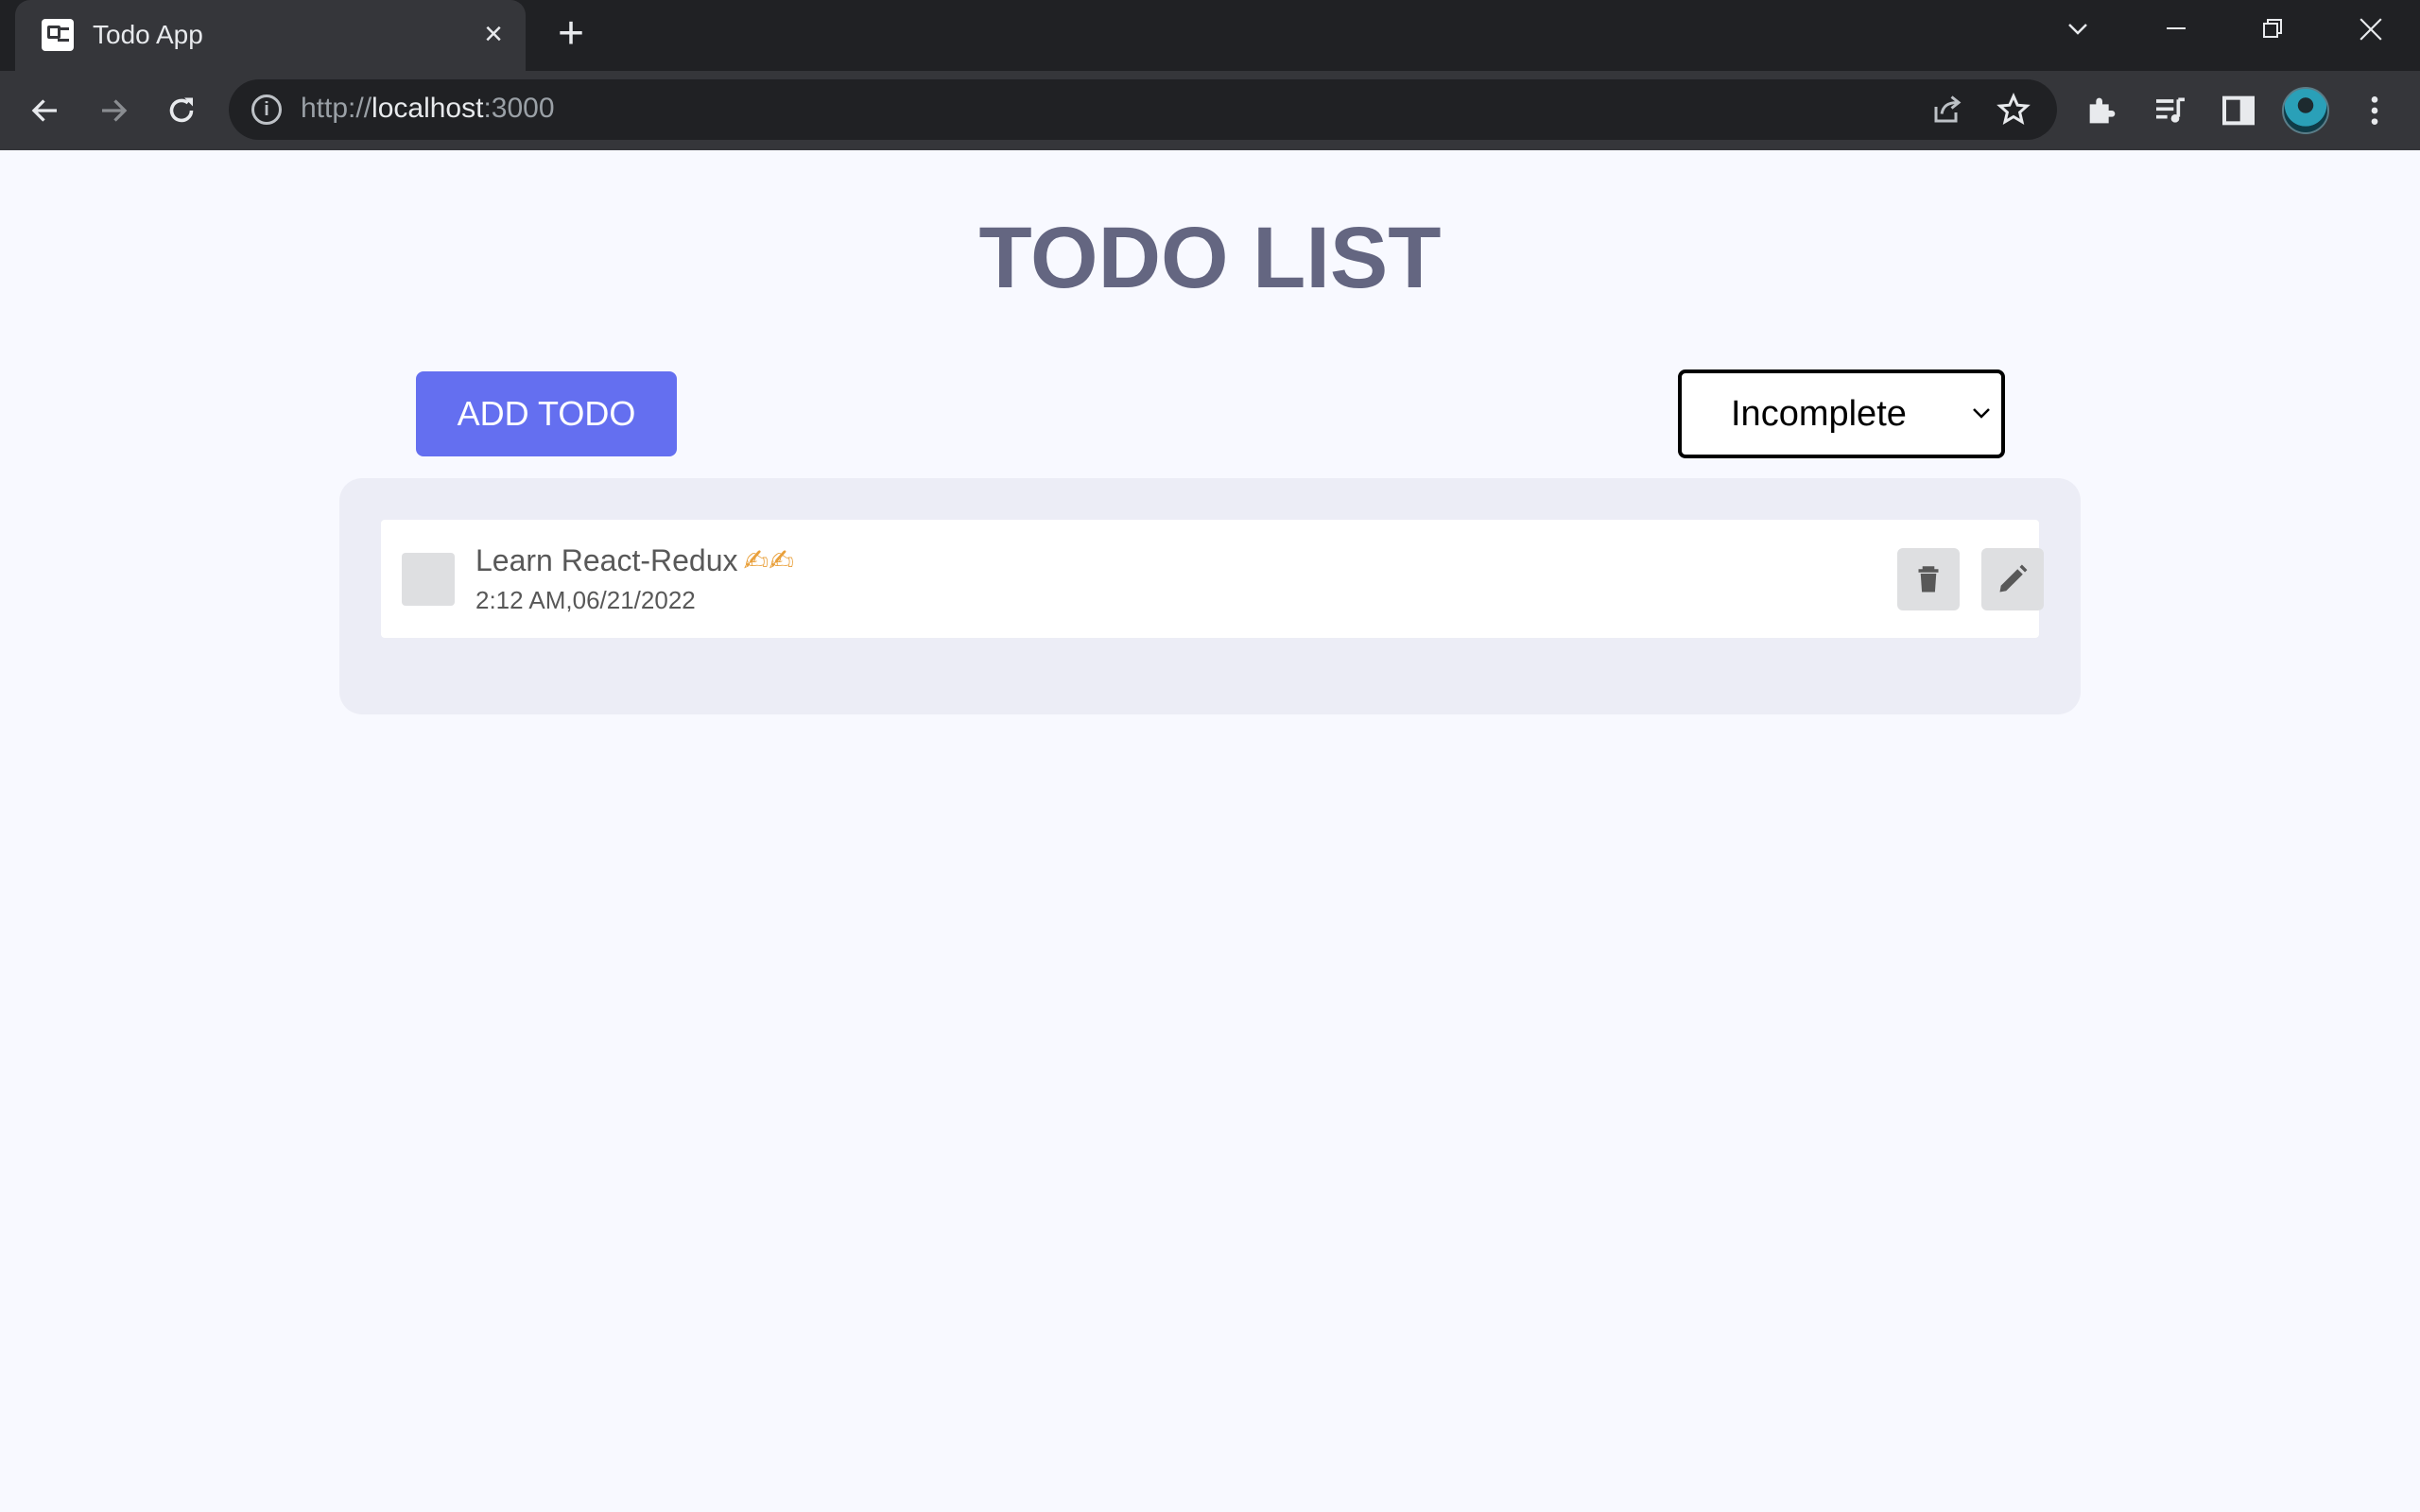 The image size is (2420, 1512). Describe the element at coordinates (2014, 110) in the screenshot. I see `bookmark-star-icon` at that location.